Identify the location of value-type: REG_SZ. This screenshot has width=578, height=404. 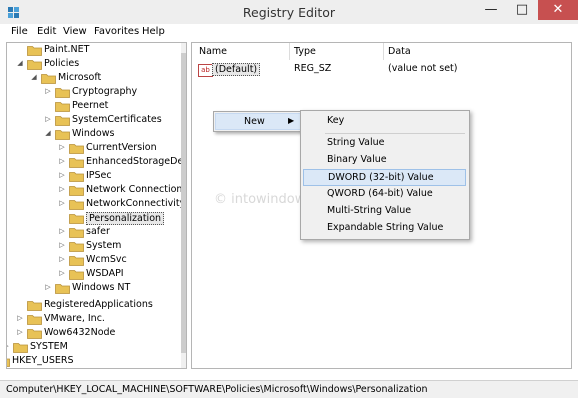
(313, 68).